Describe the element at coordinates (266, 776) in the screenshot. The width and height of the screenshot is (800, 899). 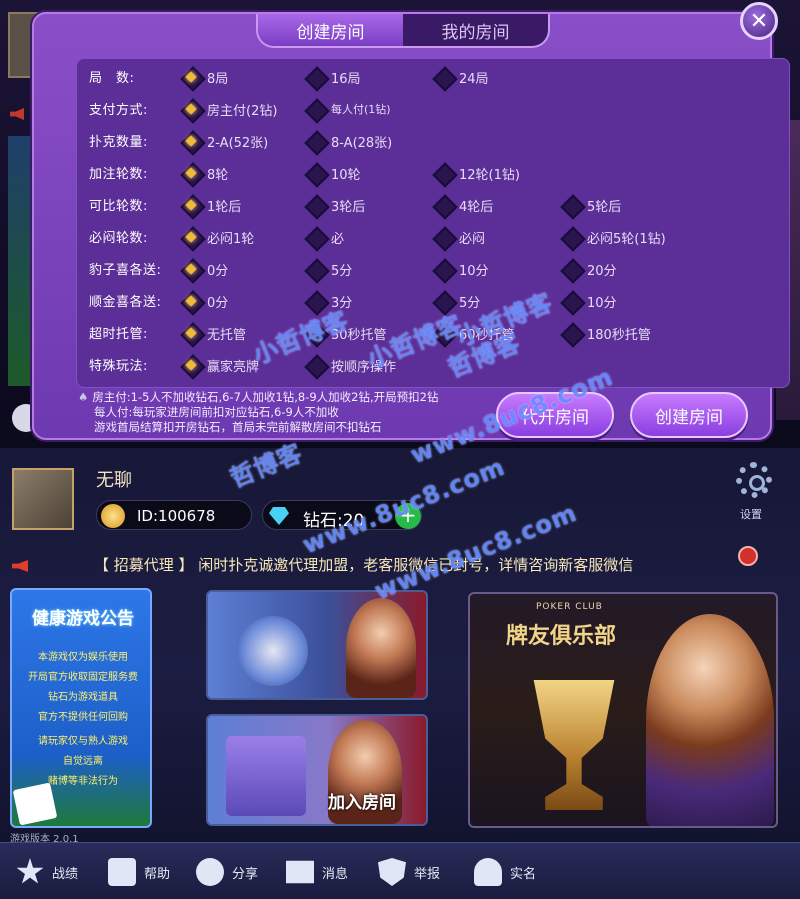
I see `store-icon` at that location.